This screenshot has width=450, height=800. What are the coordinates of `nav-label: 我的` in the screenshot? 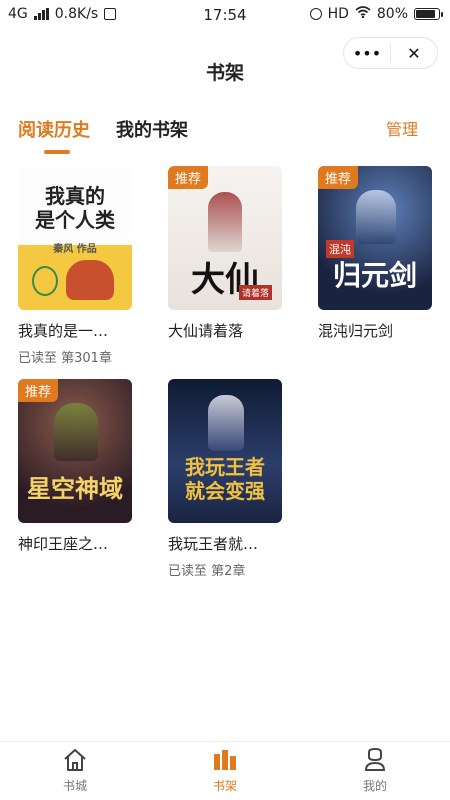 It's located at (374, 786).